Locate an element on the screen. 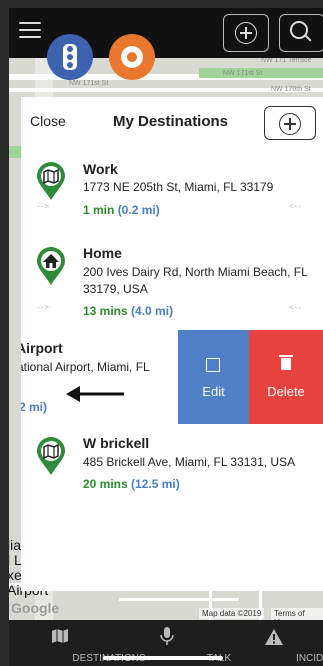  microphone-icon is located at coordinates (167, 636).